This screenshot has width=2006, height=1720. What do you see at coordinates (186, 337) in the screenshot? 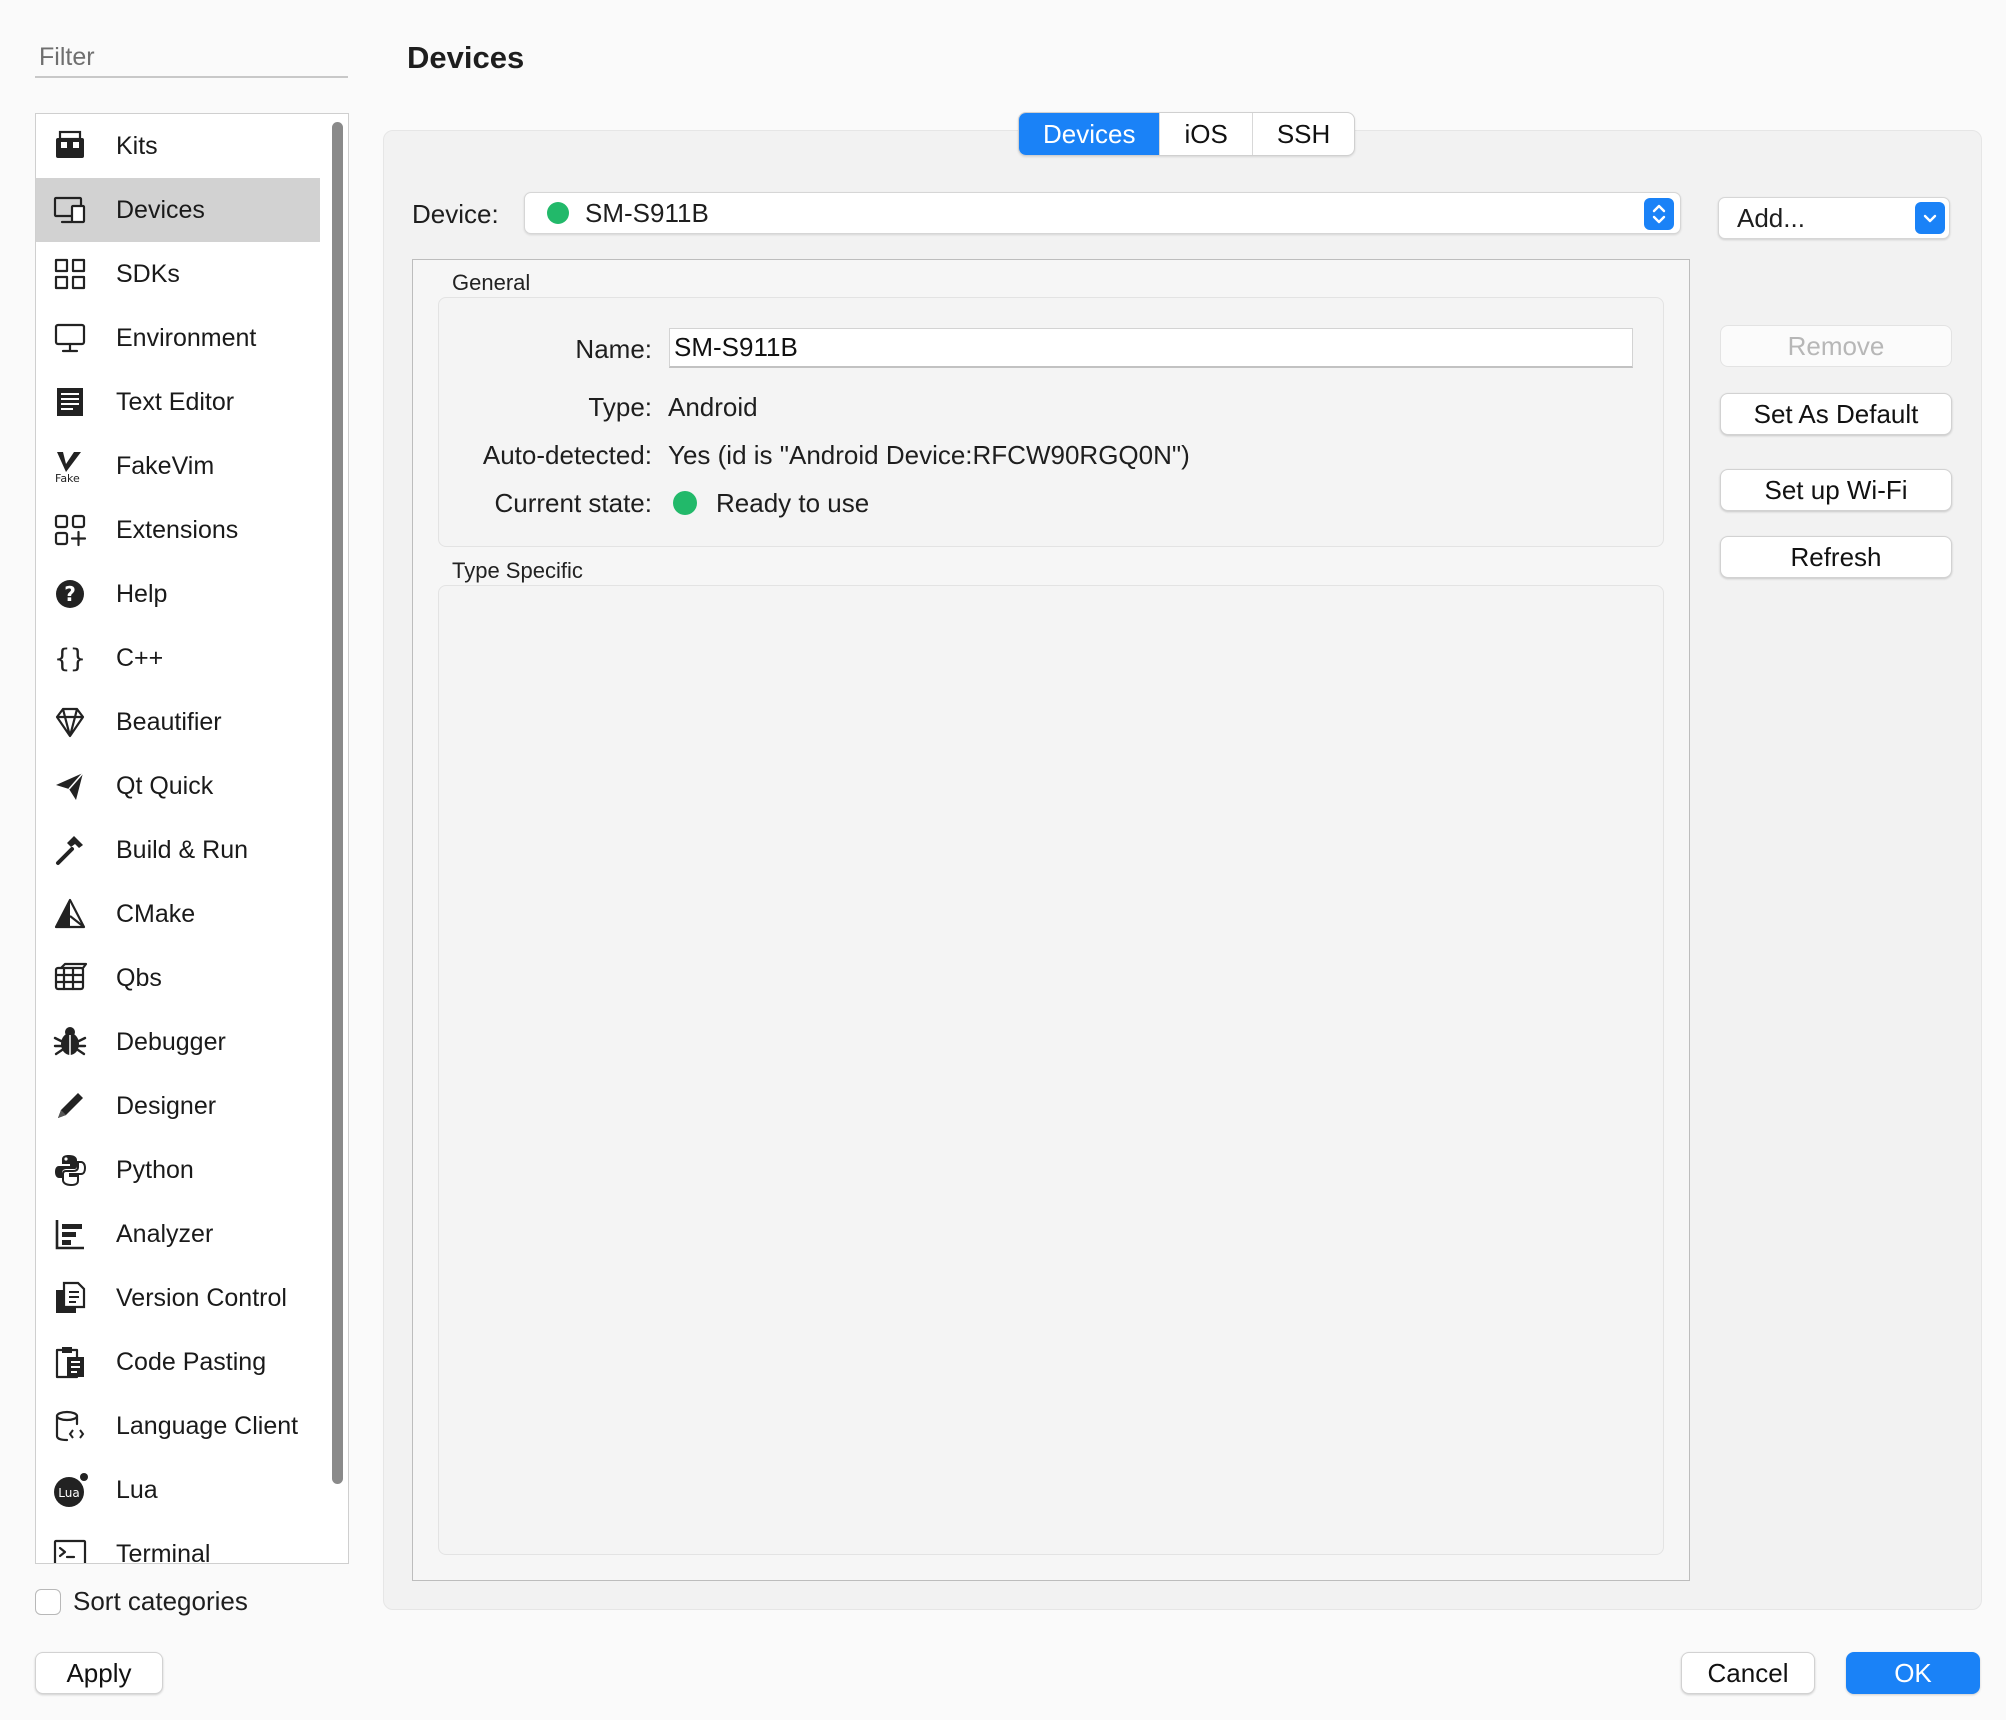
I see `sidebar-item-label: Environment` at bounding box center [186, 337].